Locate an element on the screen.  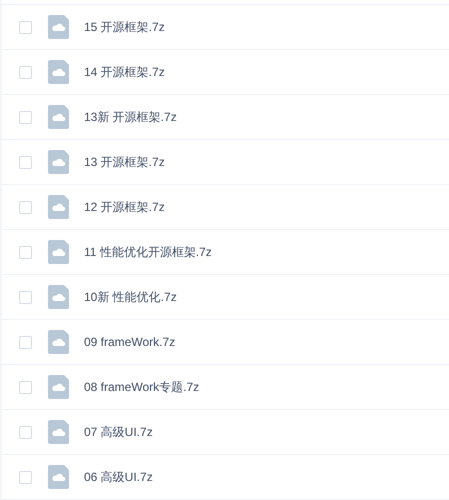
file-name: 14 开源框架.7z is located at coordinates (124, 72).